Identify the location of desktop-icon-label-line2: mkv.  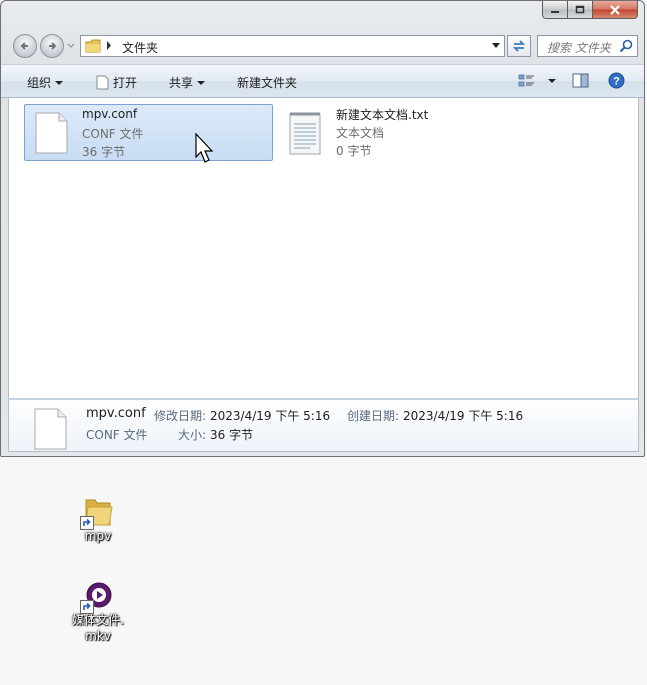
(98, 636).